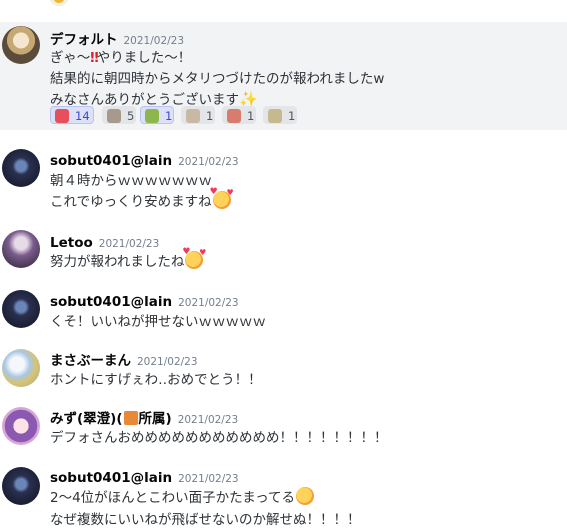  What do you see at coordinates (283, 253) in the screenshot?
I see `message-item: Letoo 2021/02/23 努力が報われましたね` at bounding box center [283, 253].